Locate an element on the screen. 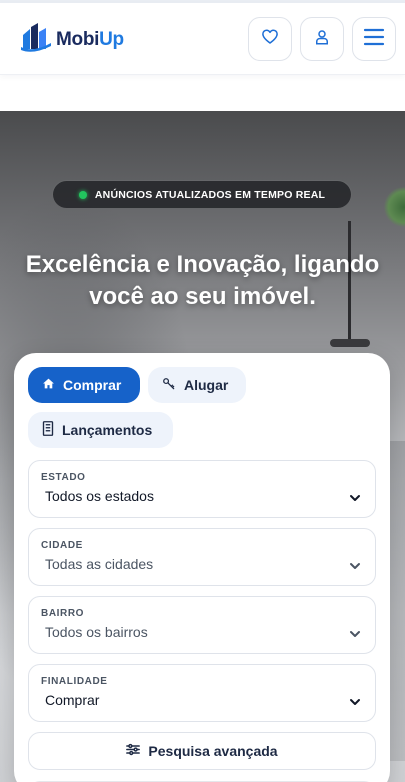  menu-icon is located at coordinates (374, 39).